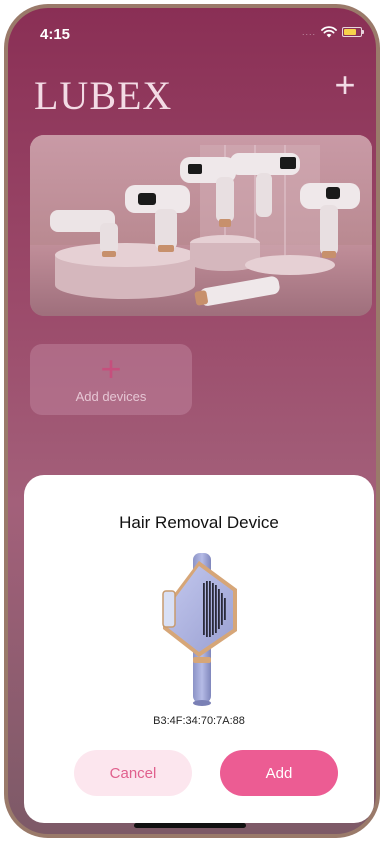 The width and height of the screenshot is (384, 842). I want to click on battery-icon, so click(353, 32).